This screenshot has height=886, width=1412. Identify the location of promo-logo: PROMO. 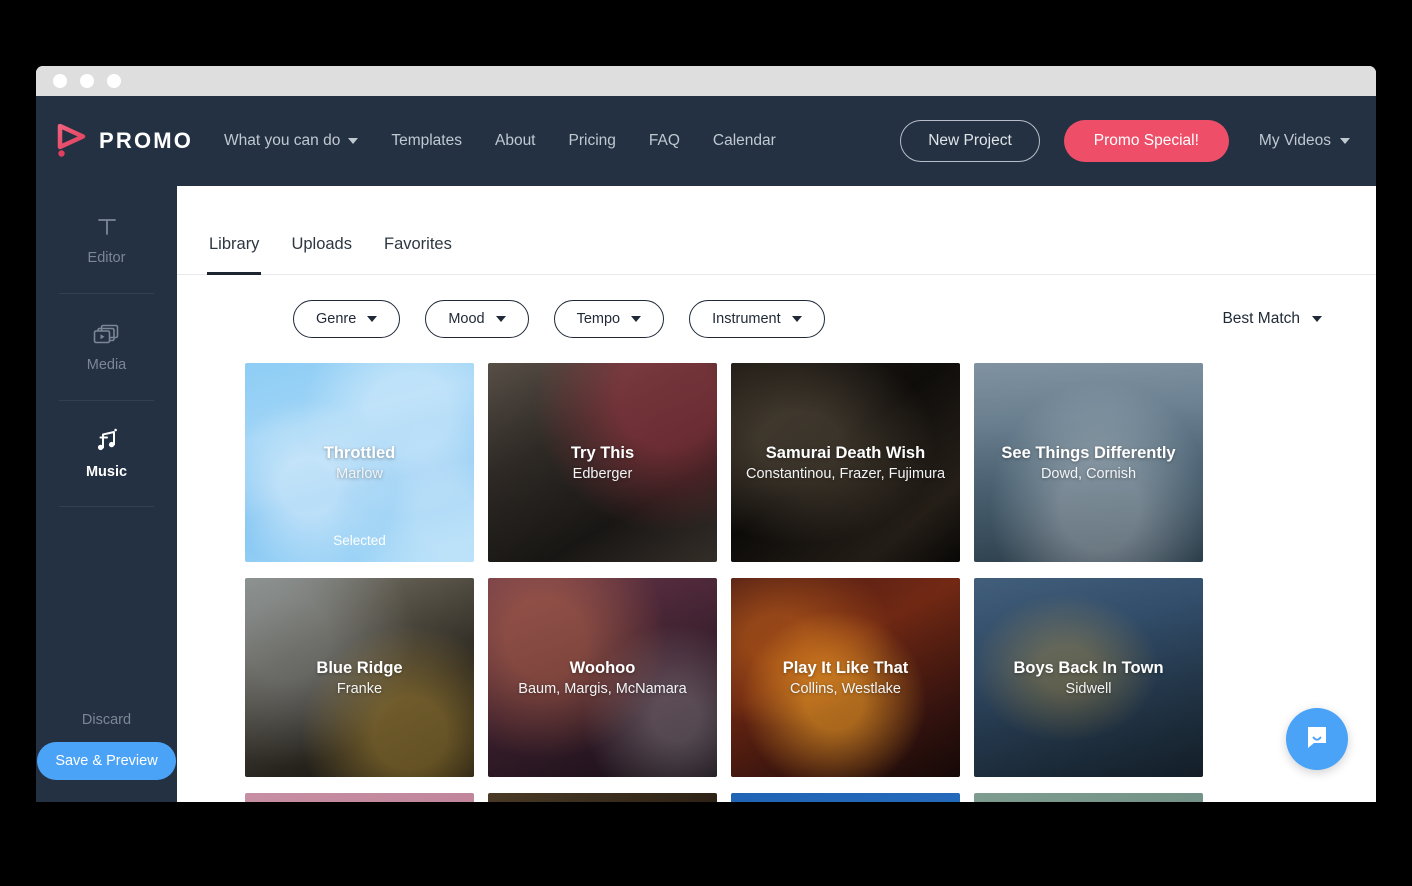
(130, 140).